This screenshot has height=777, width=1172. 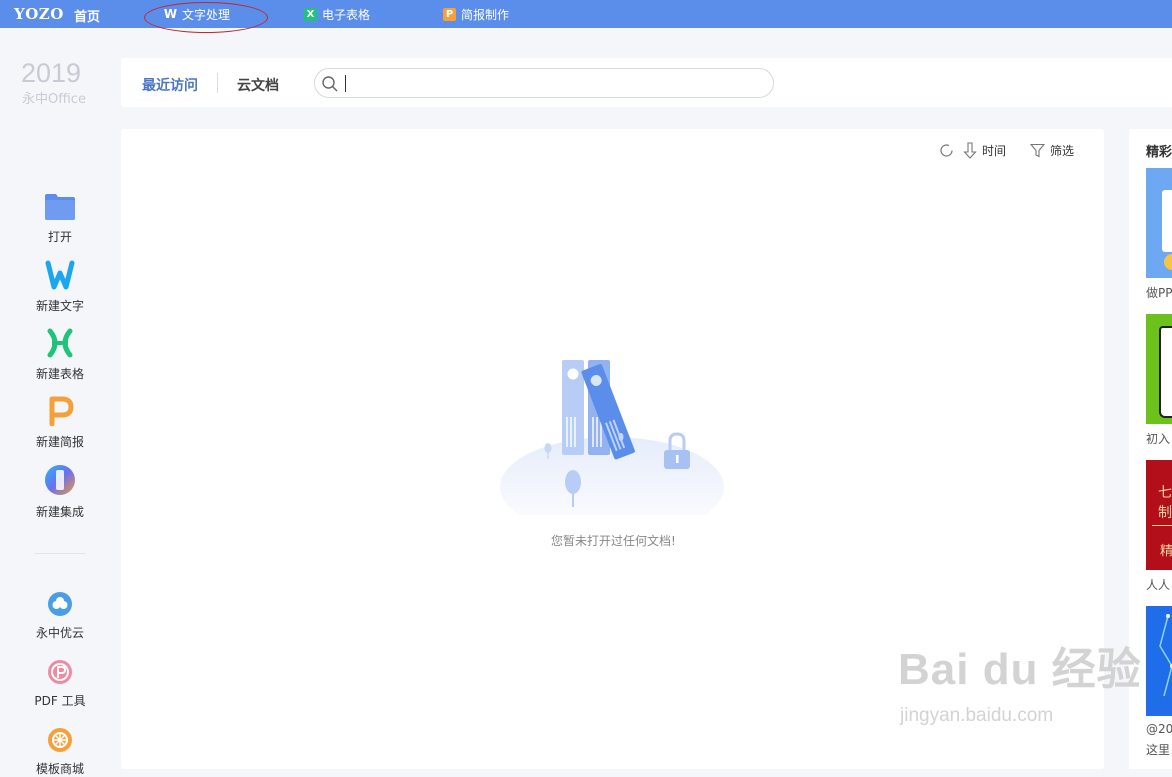 I want to click on thumb-1-accent, so click(x=1168, y=262).